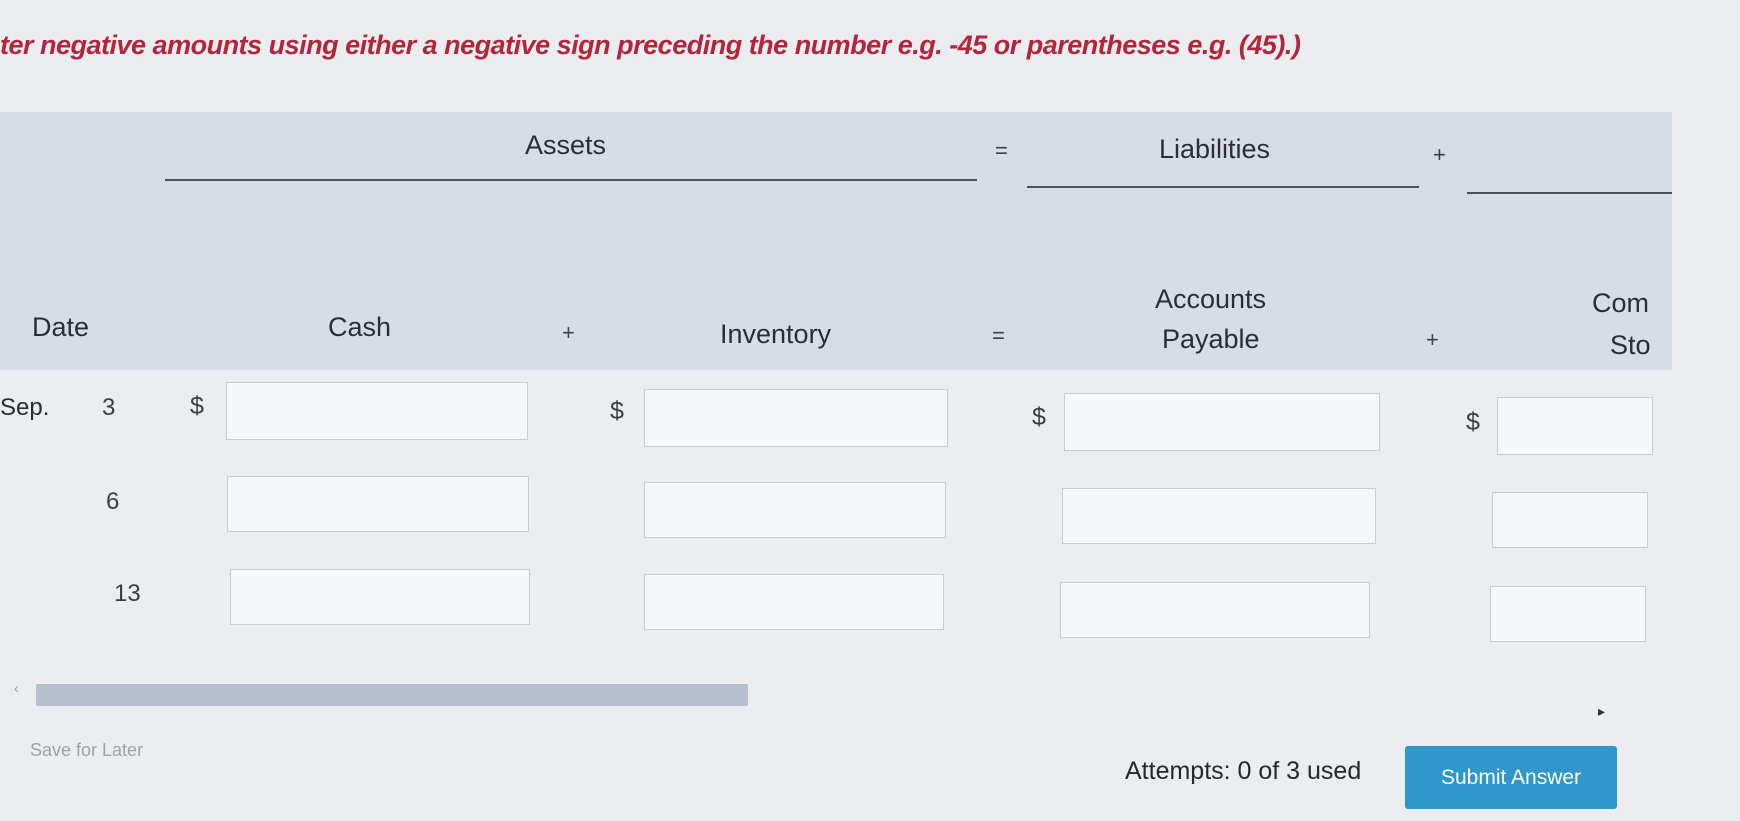 The image size is (1740, 821). What do you see at coordinates (360, 327) in the screenshot?
I see `column-cash: Cash` at bounding box center [360, 327].